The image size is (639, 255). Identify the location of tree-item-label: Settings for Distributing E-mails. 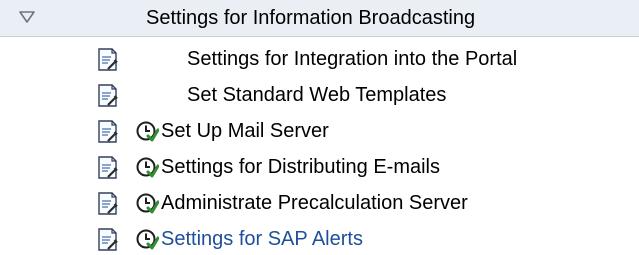
(300, 167).